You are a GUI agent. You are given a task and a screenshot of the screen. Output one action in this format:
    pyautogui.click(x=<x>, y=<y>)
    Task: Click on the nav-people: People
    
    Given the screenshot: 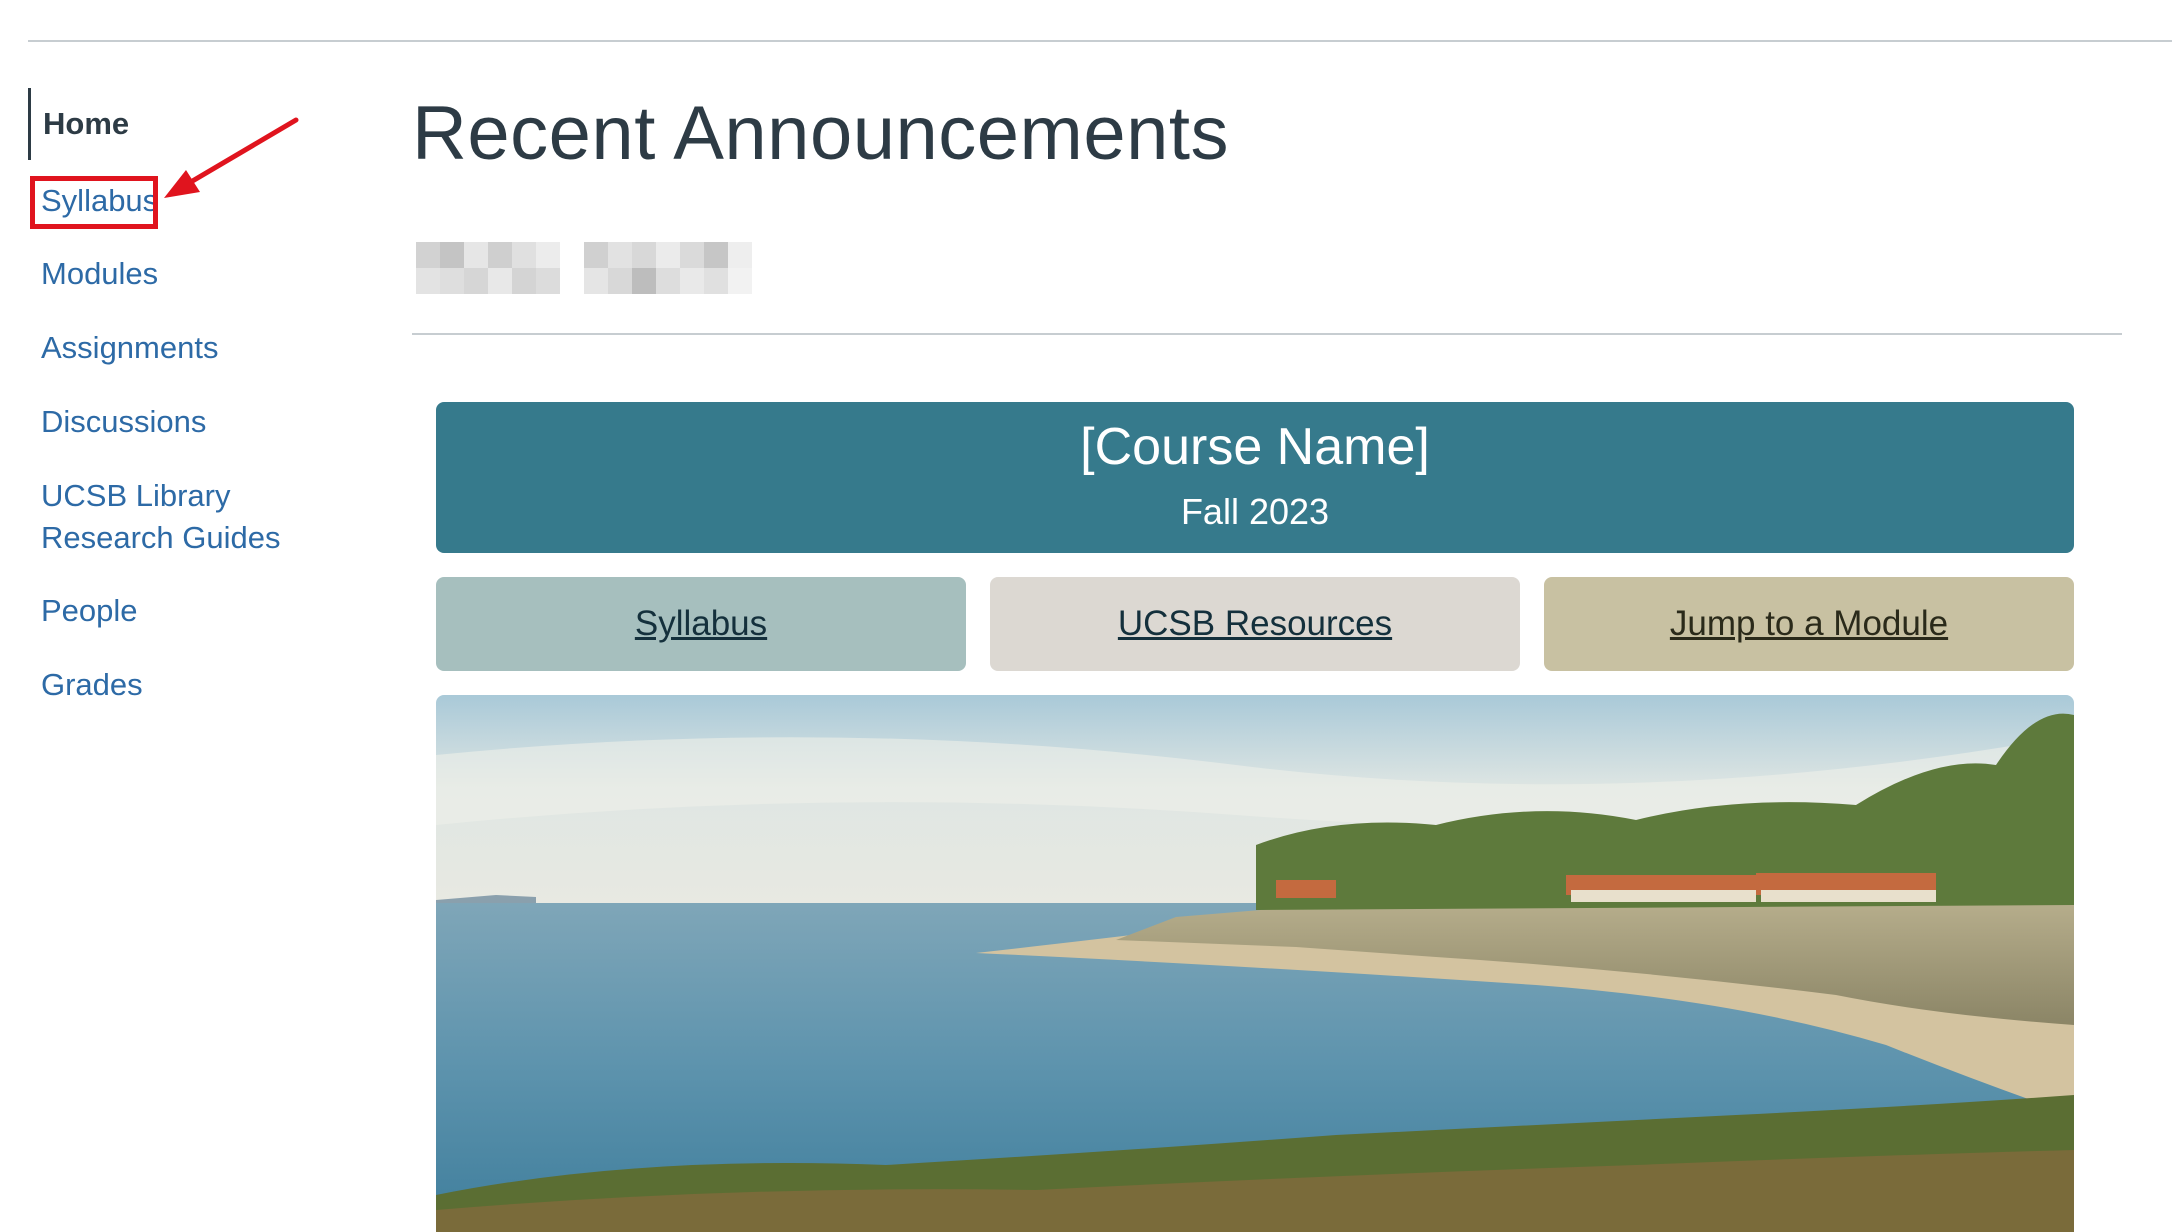 What is the action you would take?
    pyautogui.click(x=89, y=611)
    